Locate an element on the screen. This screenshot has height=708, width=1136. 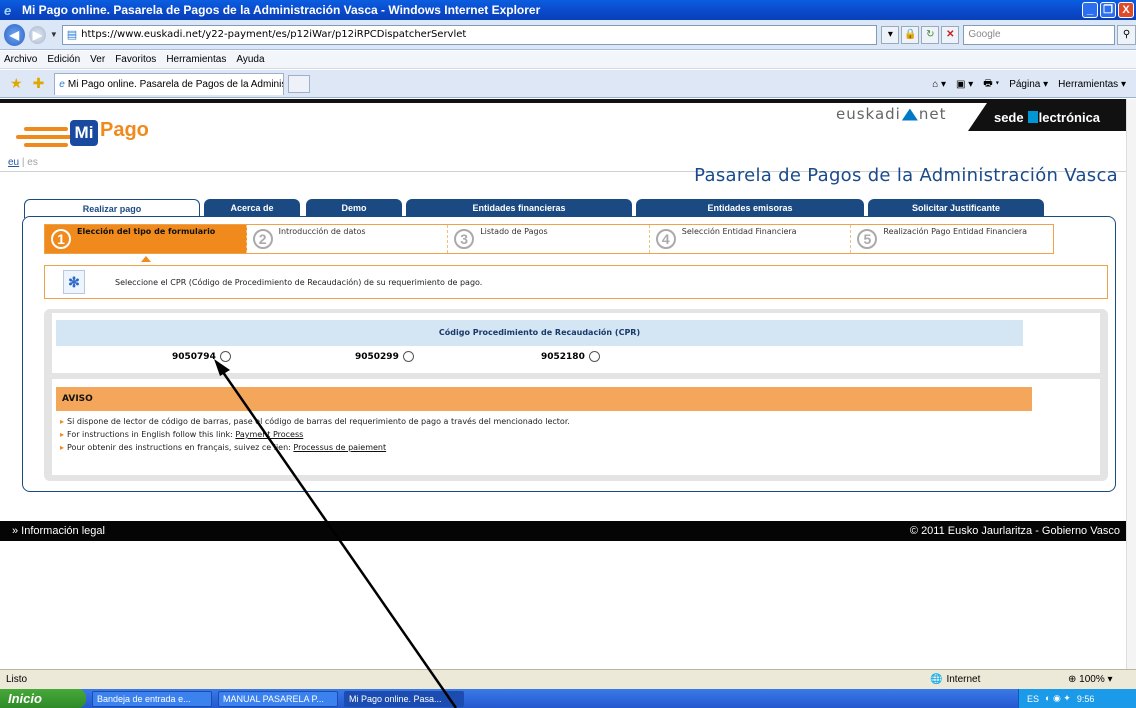
menu-herramientas: Herramientas is located at coordinates (196, 59).